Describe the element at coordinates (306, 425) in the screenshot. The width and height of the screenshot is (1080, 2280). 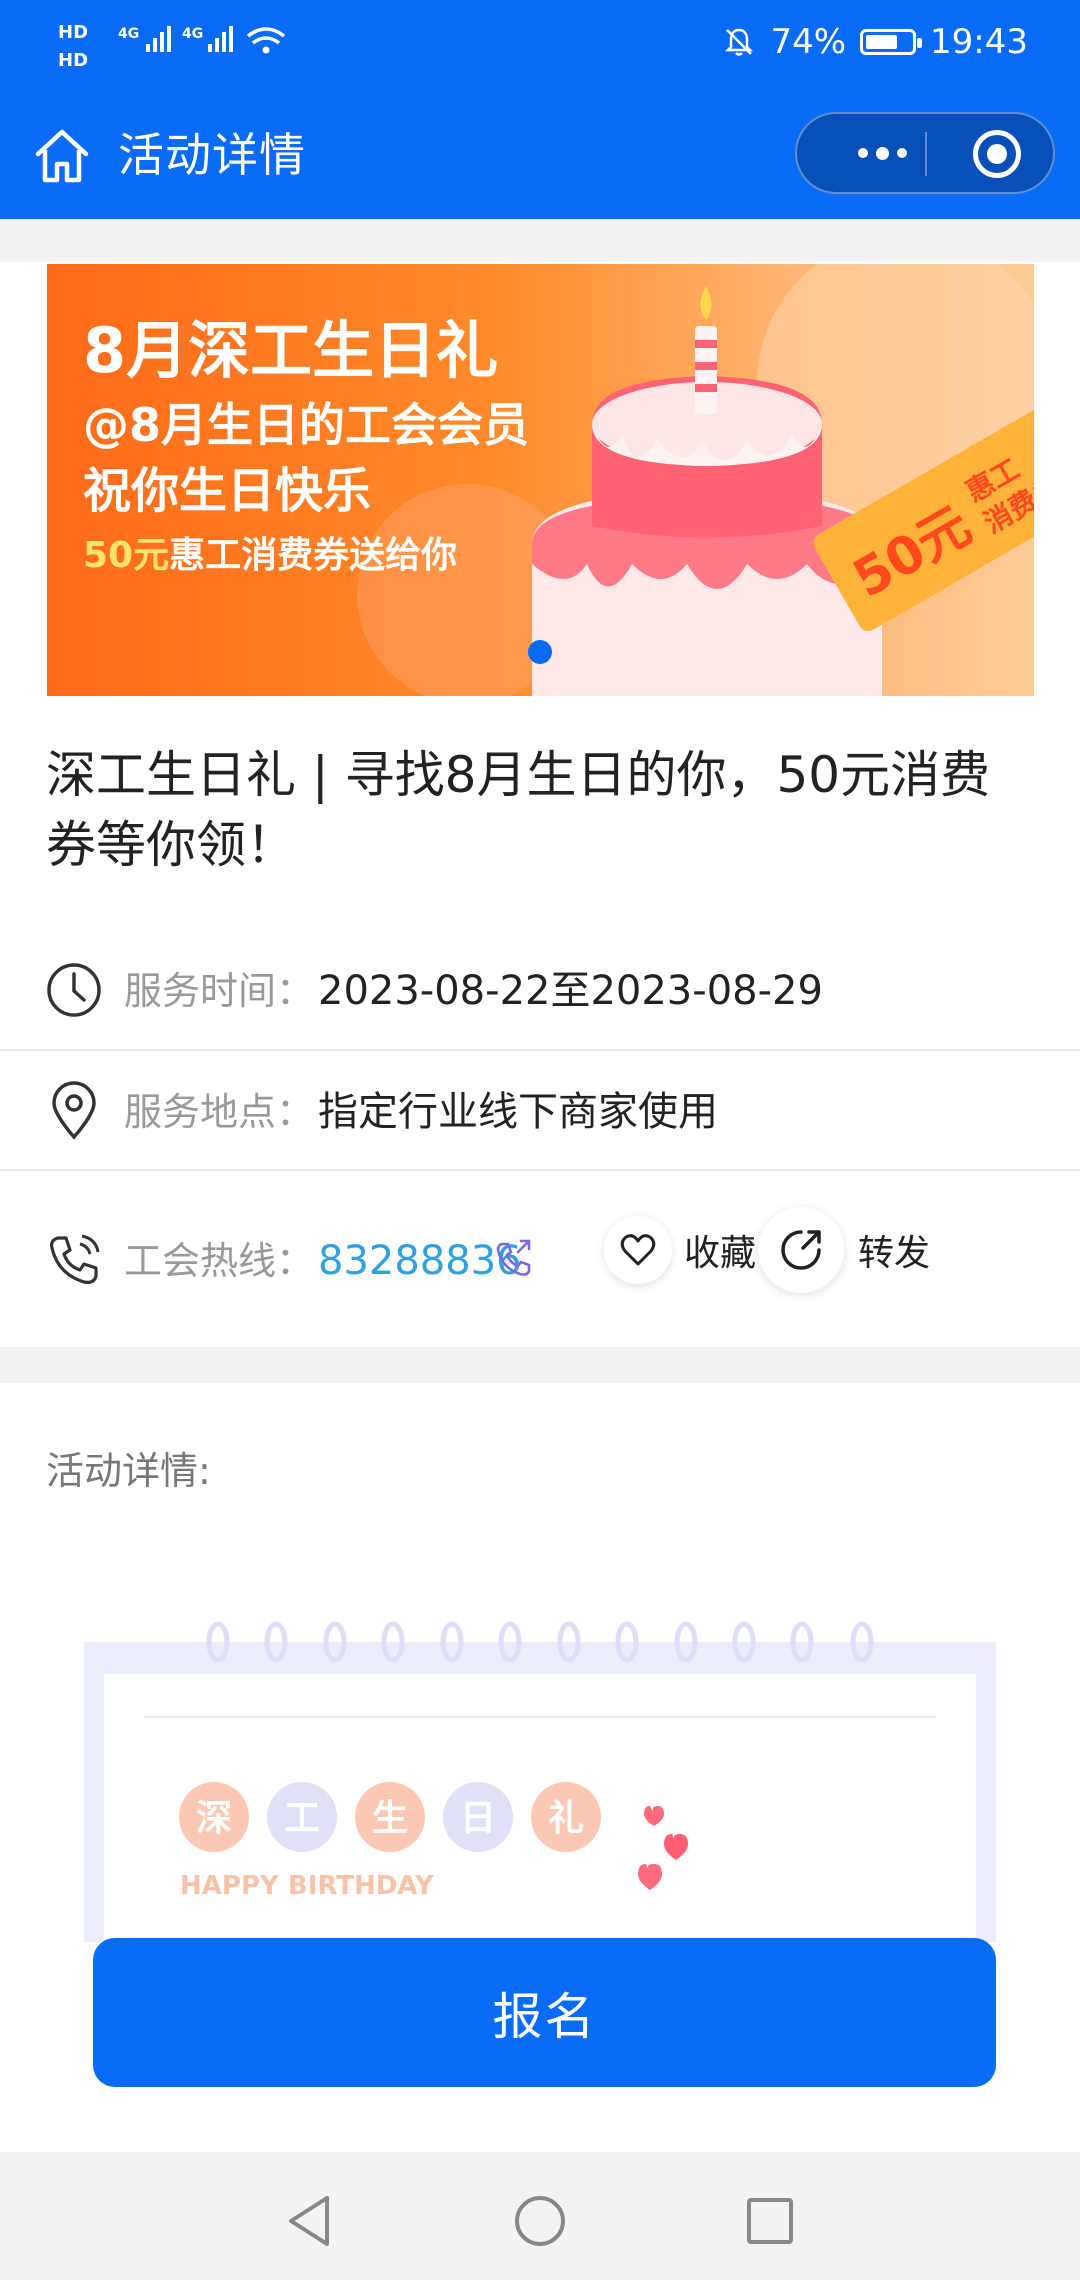
I see `banner-line-2: @8月生日的工会会员` at that location.